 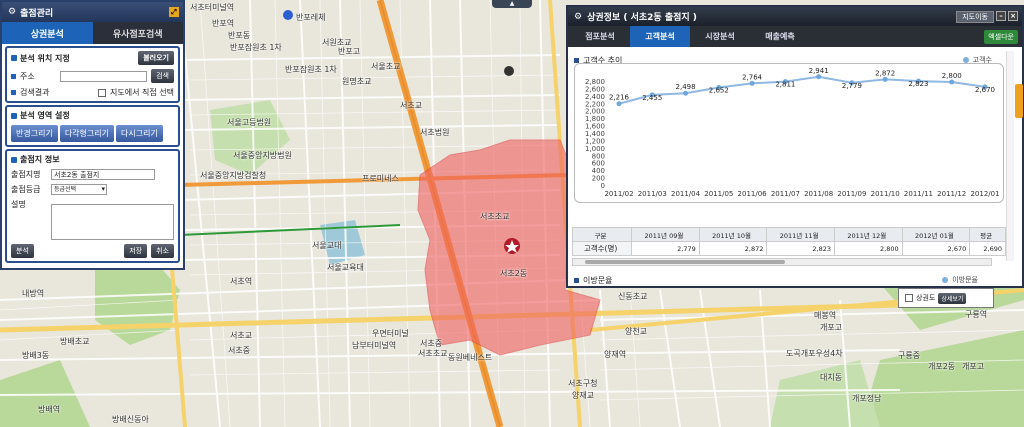 I want to click on map-label: 개포정남, so click(x=867, y=398).